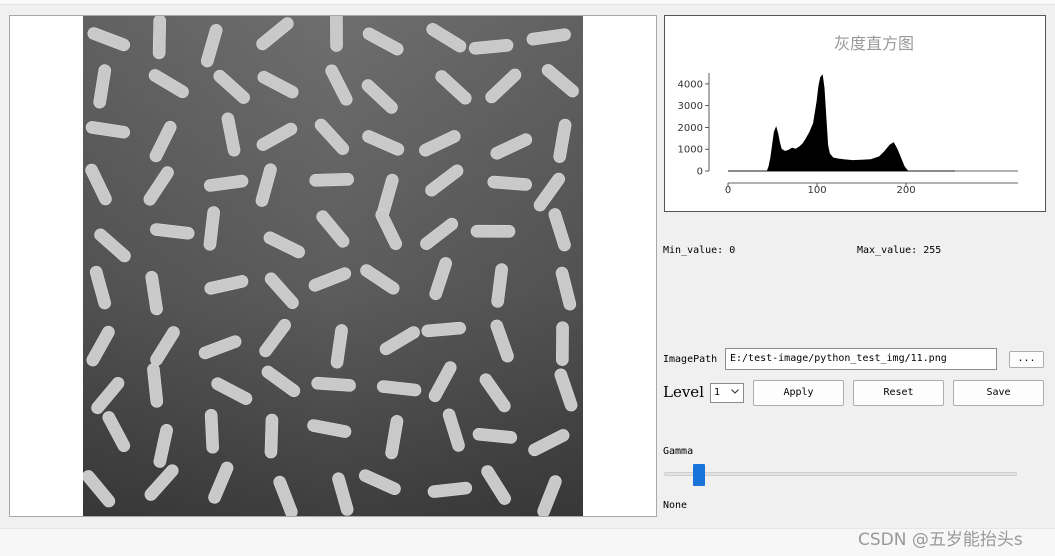  Describe the element at coordinates (898, 393) in the screenshot. I see `reset-button: Reset` at that location.